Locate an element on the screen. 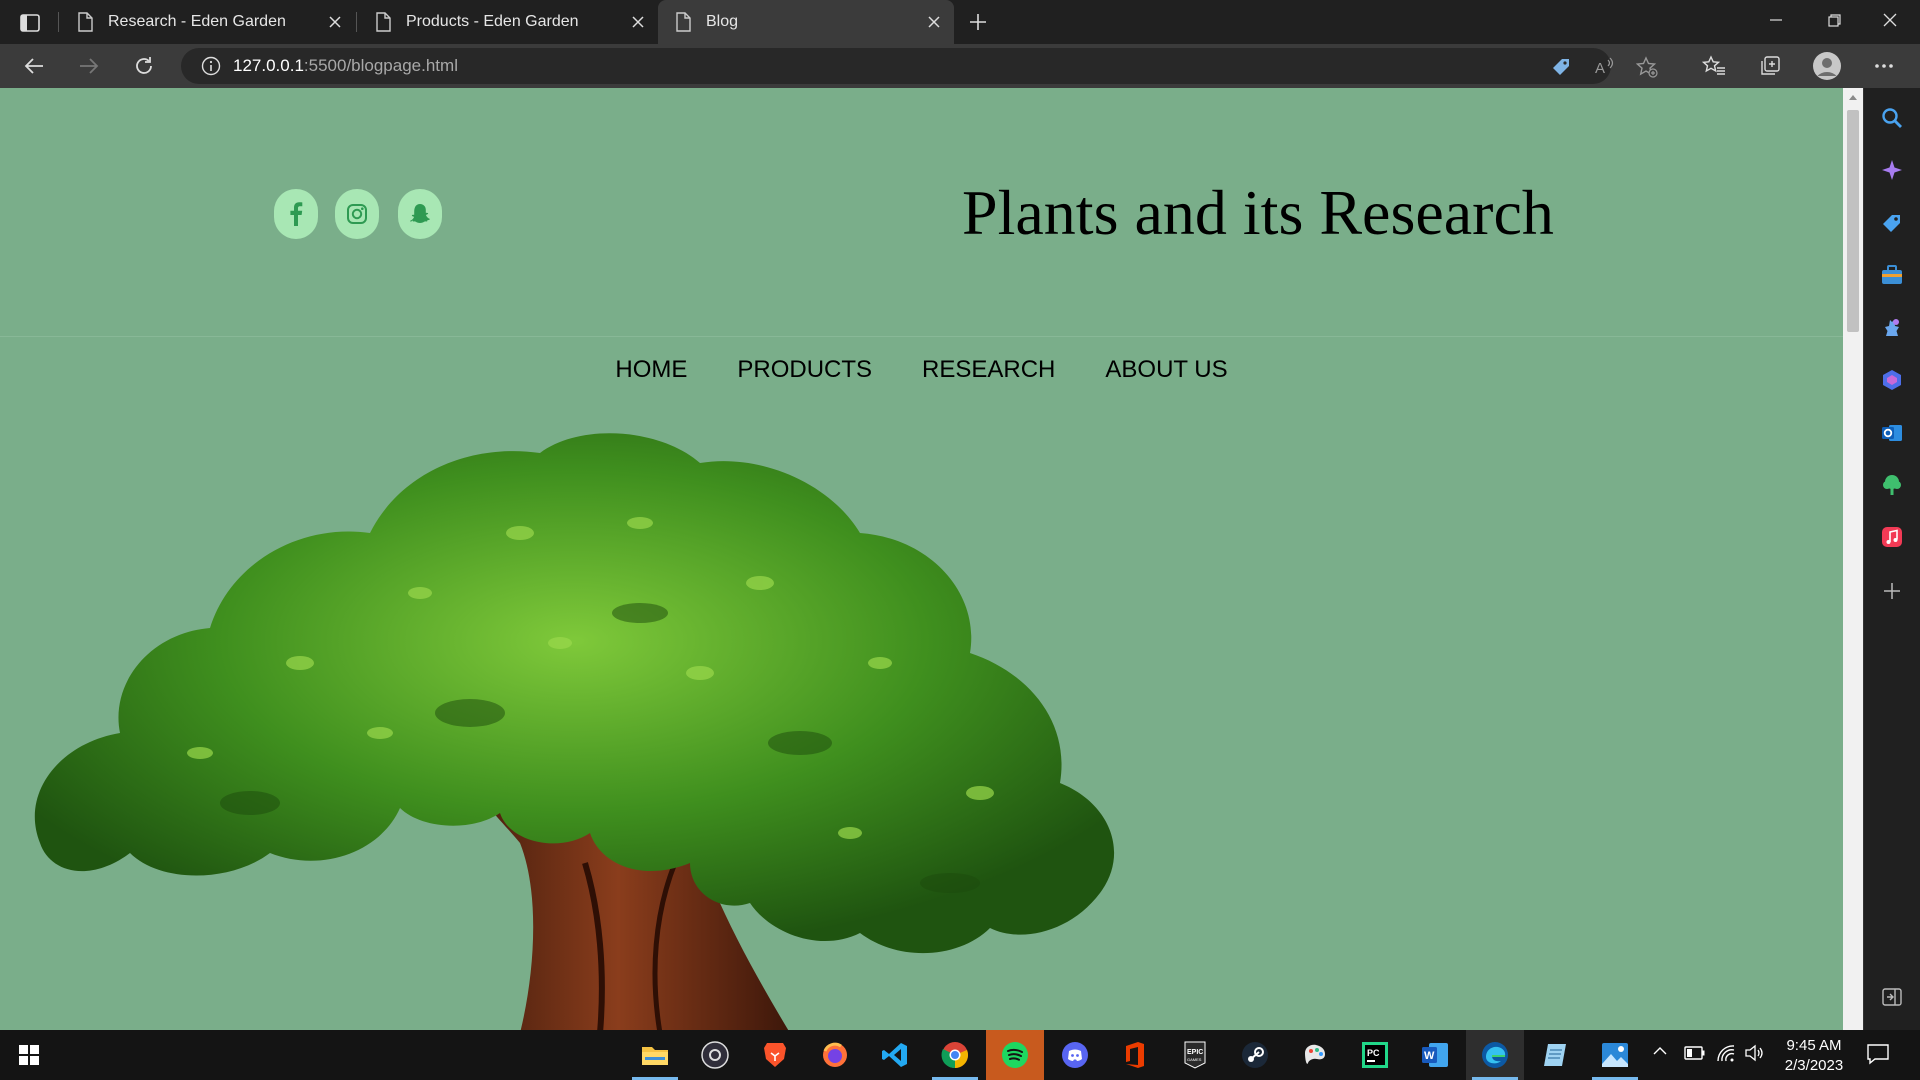  word-icon: W is located at coordinates (1435, 1055).